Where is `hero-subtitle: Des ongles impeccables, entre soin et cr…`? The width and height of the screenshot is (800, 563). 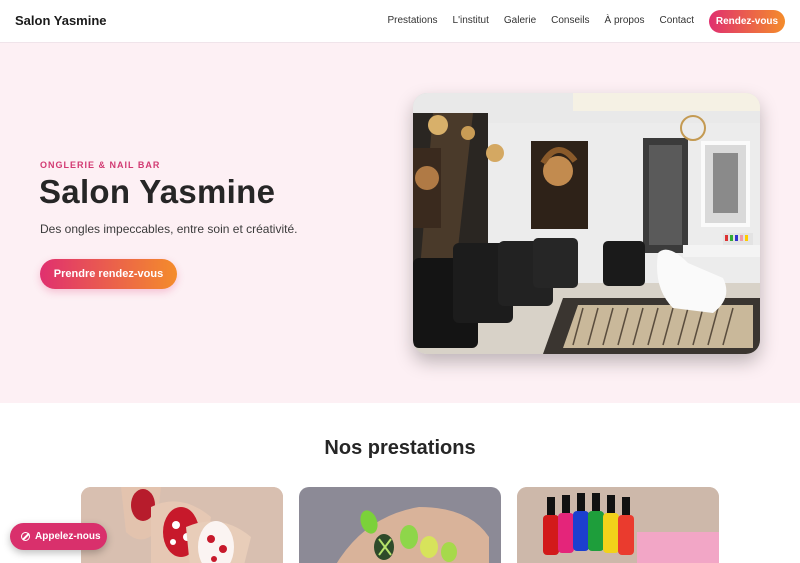
hero-subtitle: Des ongles impeccables, entre soin et cr… is located at coordinates (169, 229).